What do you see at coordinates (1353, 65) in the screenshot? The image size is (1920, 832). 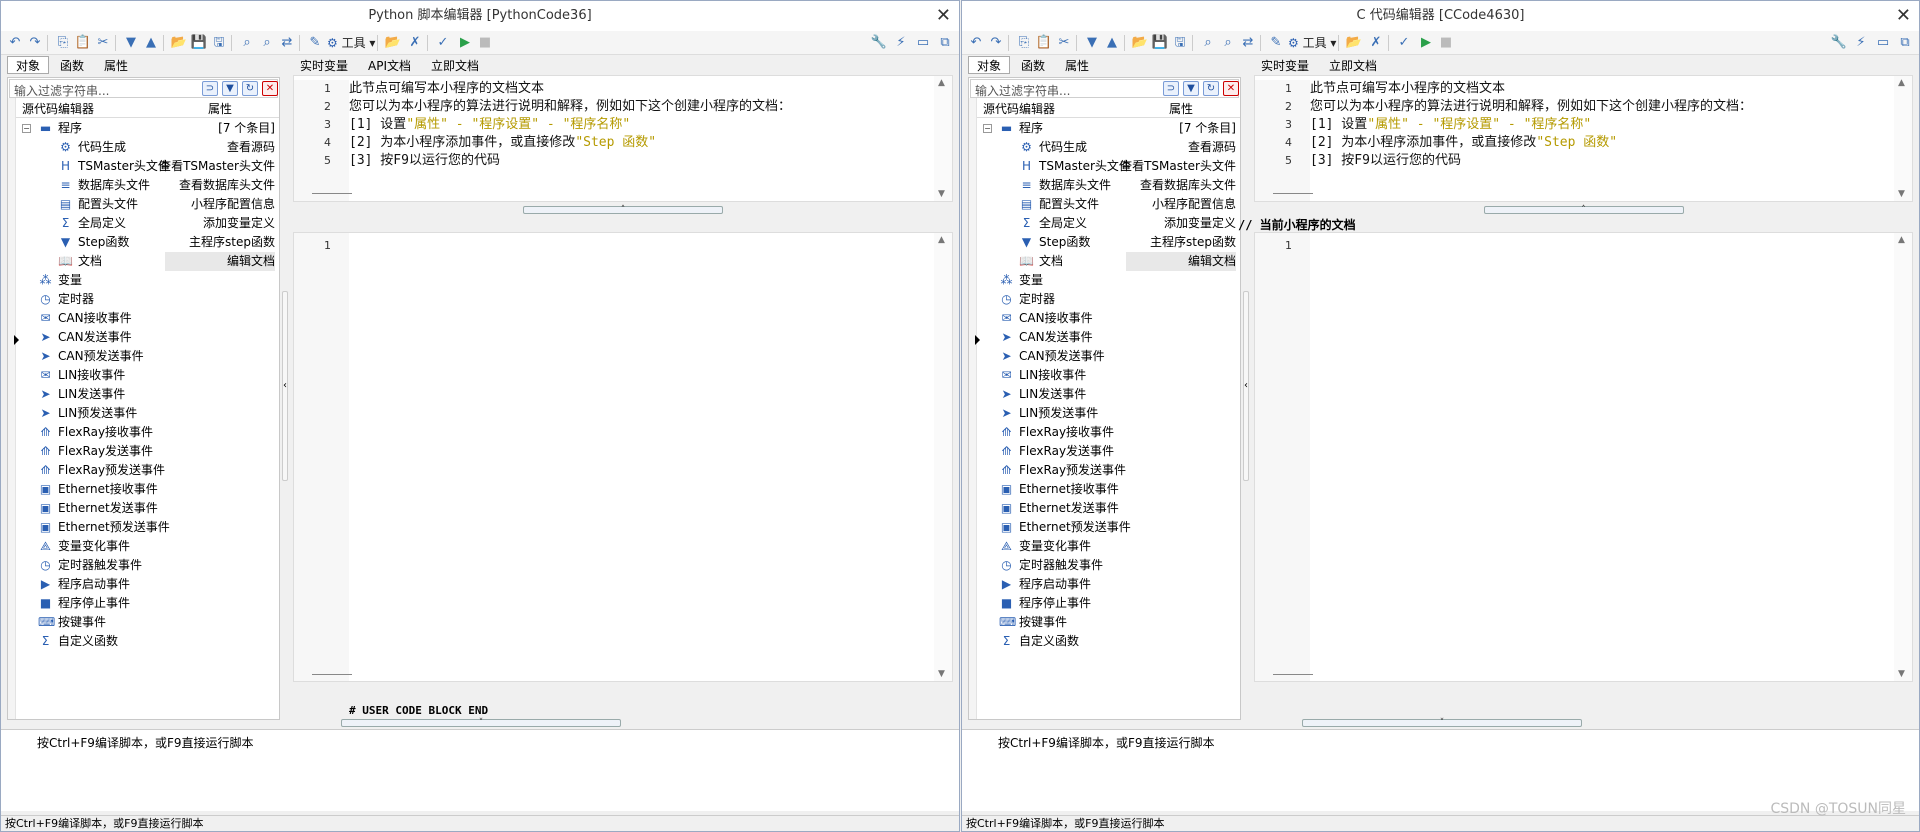 I see `tab-1: 立即文档` at bounding box center [1353, 65].